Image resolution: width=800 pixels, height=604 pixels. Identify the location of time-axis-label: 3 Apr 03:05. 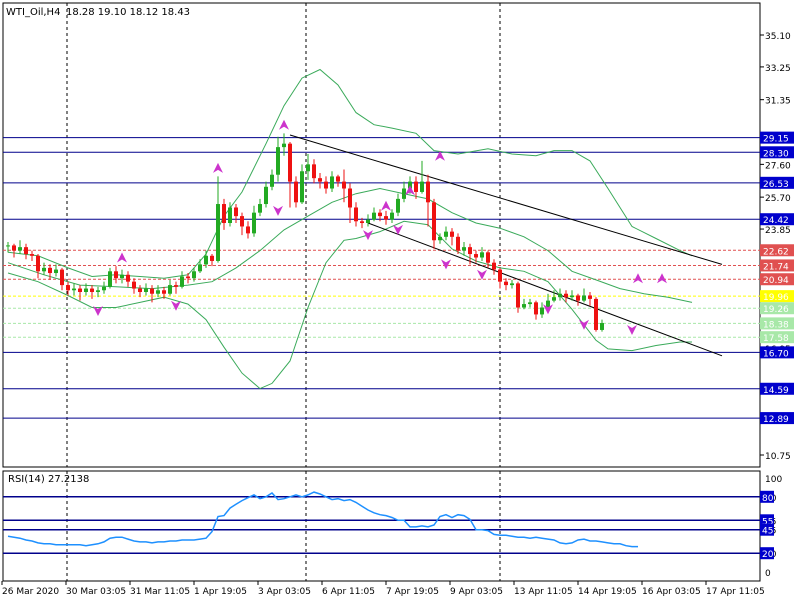
(284, 592).